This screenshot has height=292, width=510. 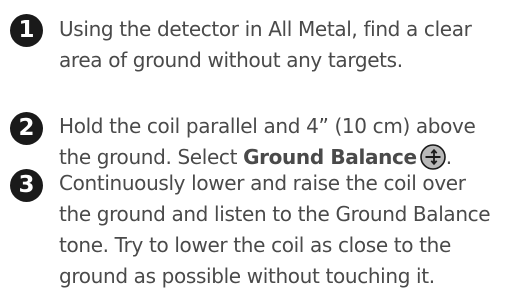 What do you see at coordinates (26, 185) in the screenshot?
I see `step-number-badge: 3` at bounding box center [26, 185].